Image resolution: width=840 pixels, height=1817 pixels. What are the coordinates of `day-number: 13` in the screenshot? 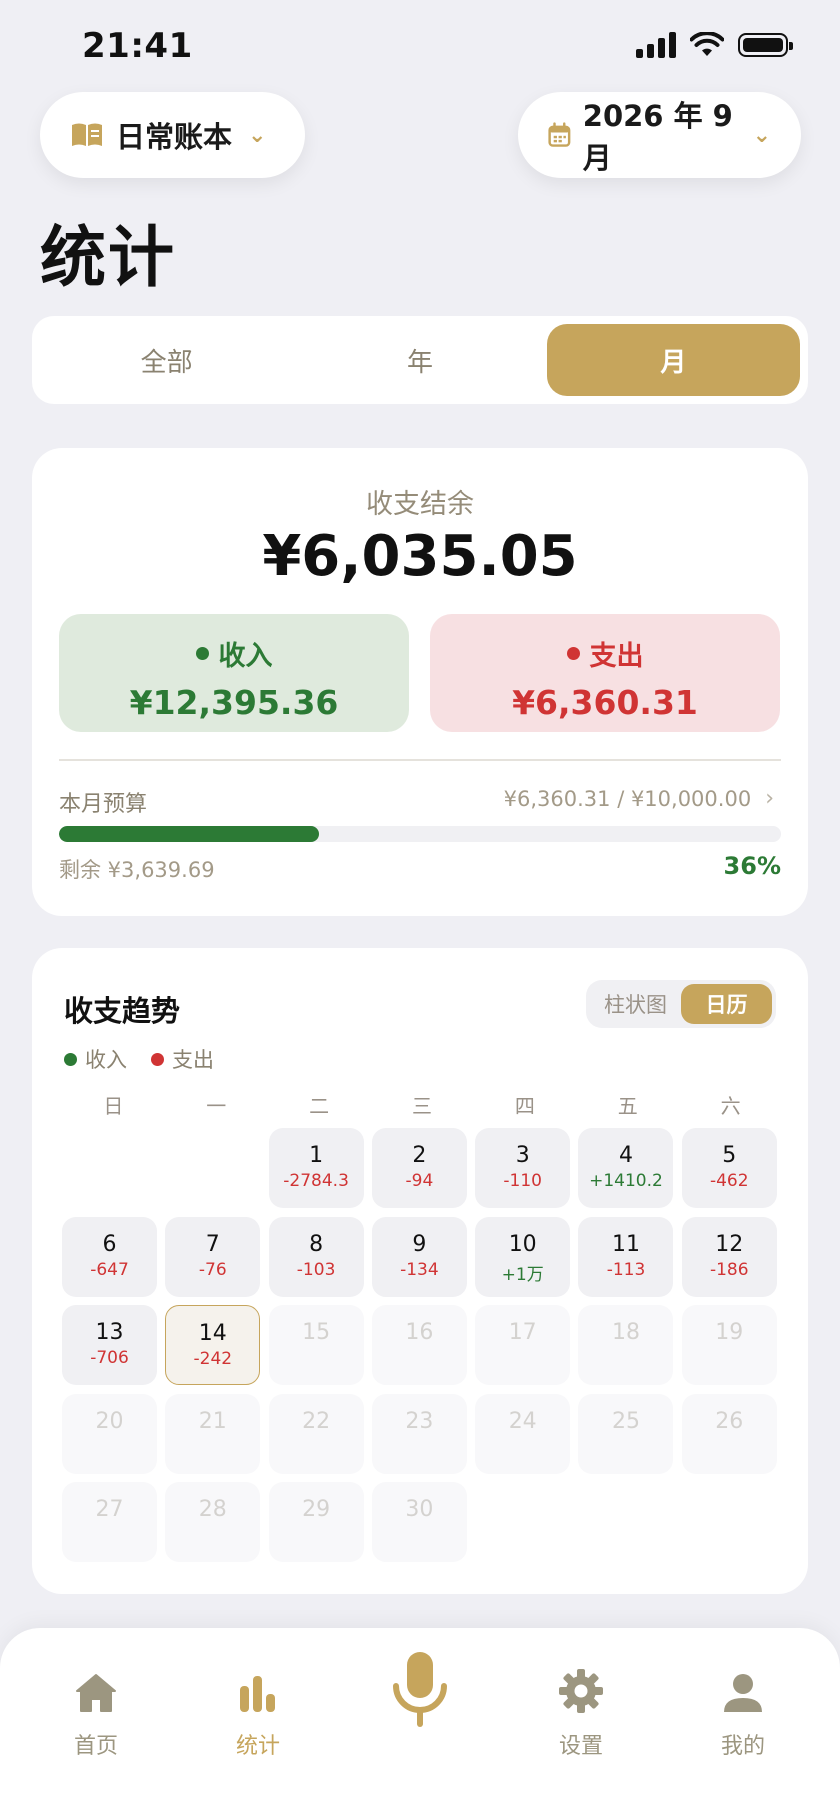 It's located at (109, 1332).